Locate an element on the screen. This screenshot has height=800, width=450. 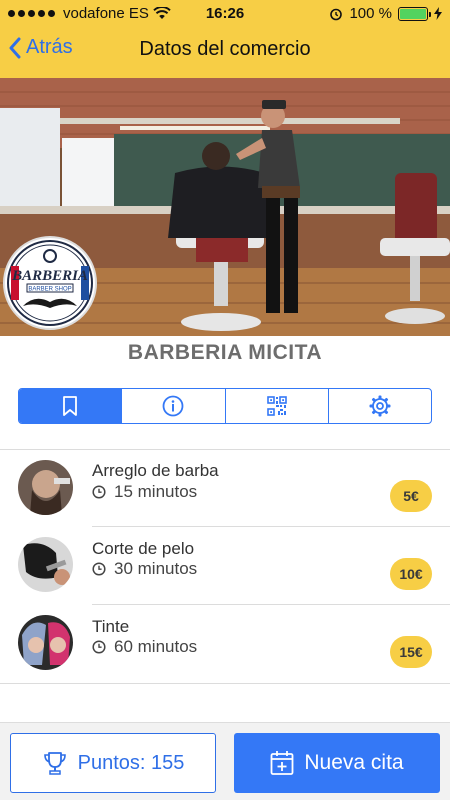
tab-info is located at coordinates (174, 406).